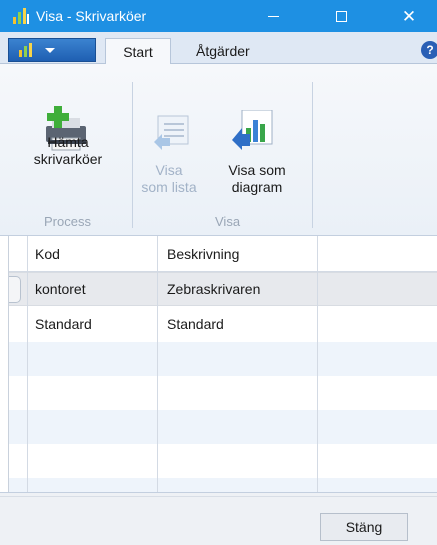  What do you see at coordinates (252, 130) in the screenshot?
I see `chart-view-icon` at bounding box center [252, 130].